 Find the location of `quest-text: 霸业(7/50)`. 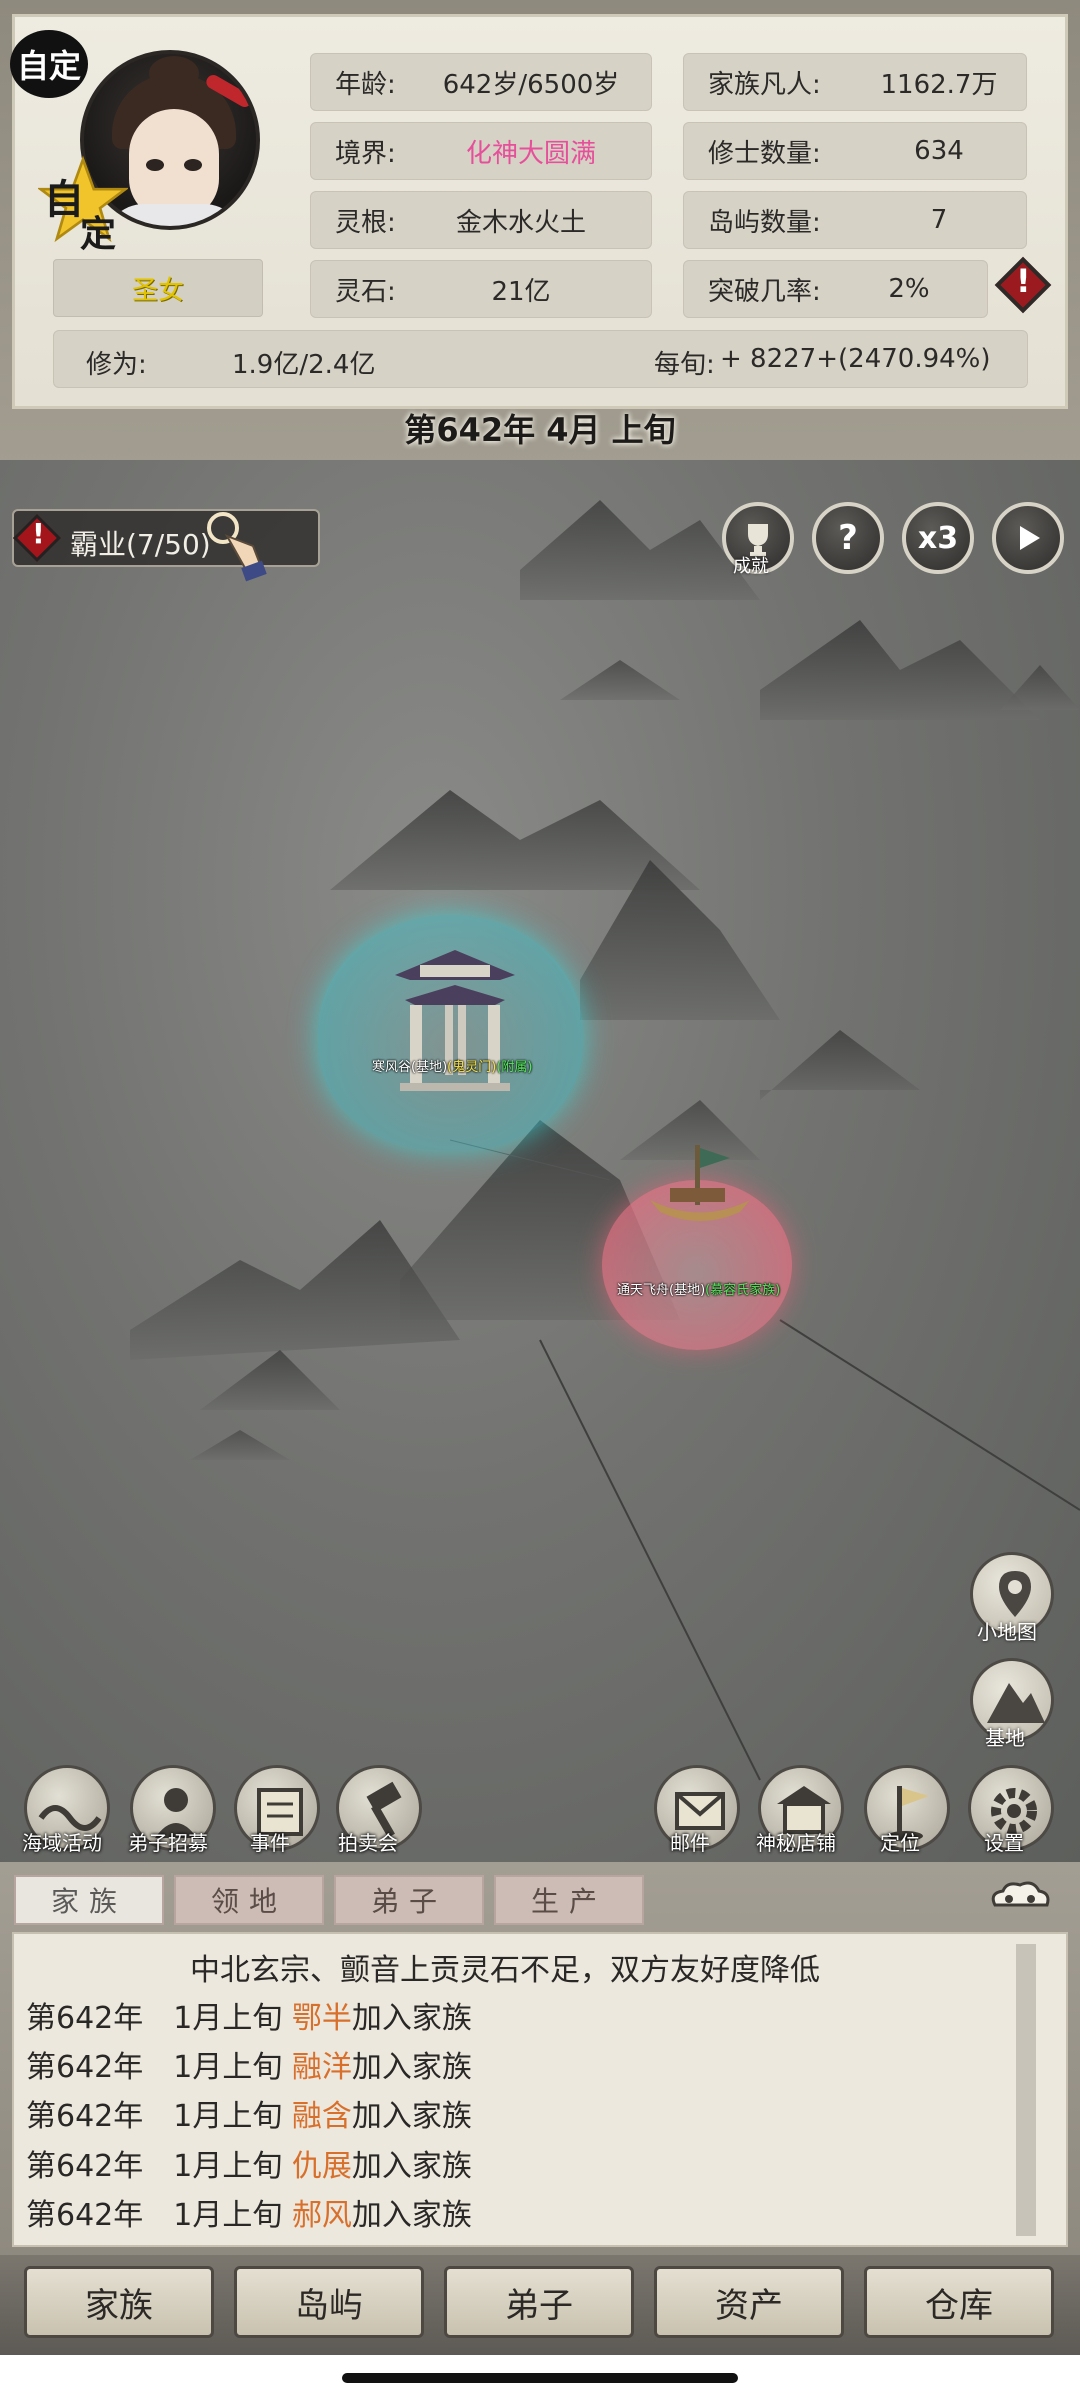

quest-text: 霸业(7/50) is located at coordinates (140, 544).